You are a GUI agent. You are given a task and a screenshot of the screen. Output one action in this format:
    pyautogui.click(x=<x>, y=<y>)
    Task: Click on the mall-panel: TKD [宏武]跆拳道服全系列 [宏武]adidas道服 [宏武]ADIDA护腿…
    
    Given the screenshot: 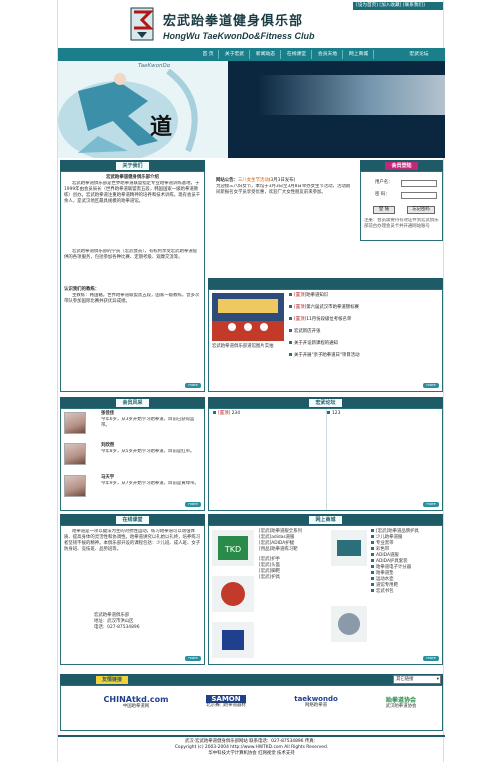 What is the action you would take?
    pyautogui.click(x=325, y=595)
    